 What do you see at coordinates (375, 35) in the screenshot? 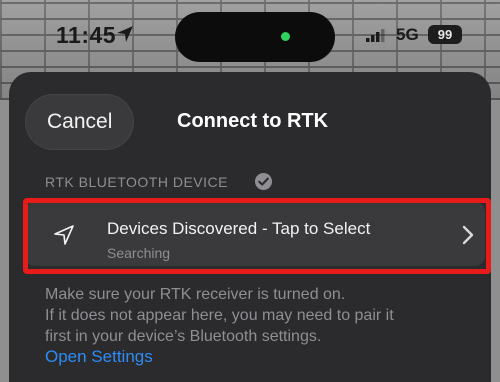
I see `signal-icon` at bounding box center [375, 35].